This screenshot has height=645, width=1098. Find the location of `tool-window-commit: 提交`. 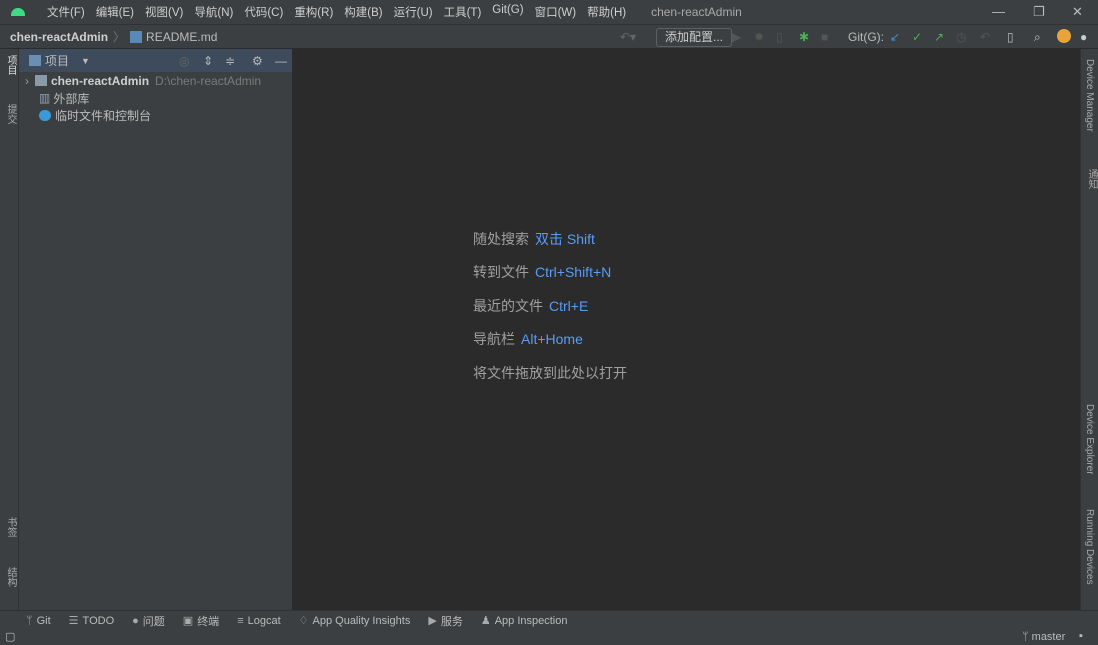

tool-window-commit: 提交 is located at coordinates (10, 114).